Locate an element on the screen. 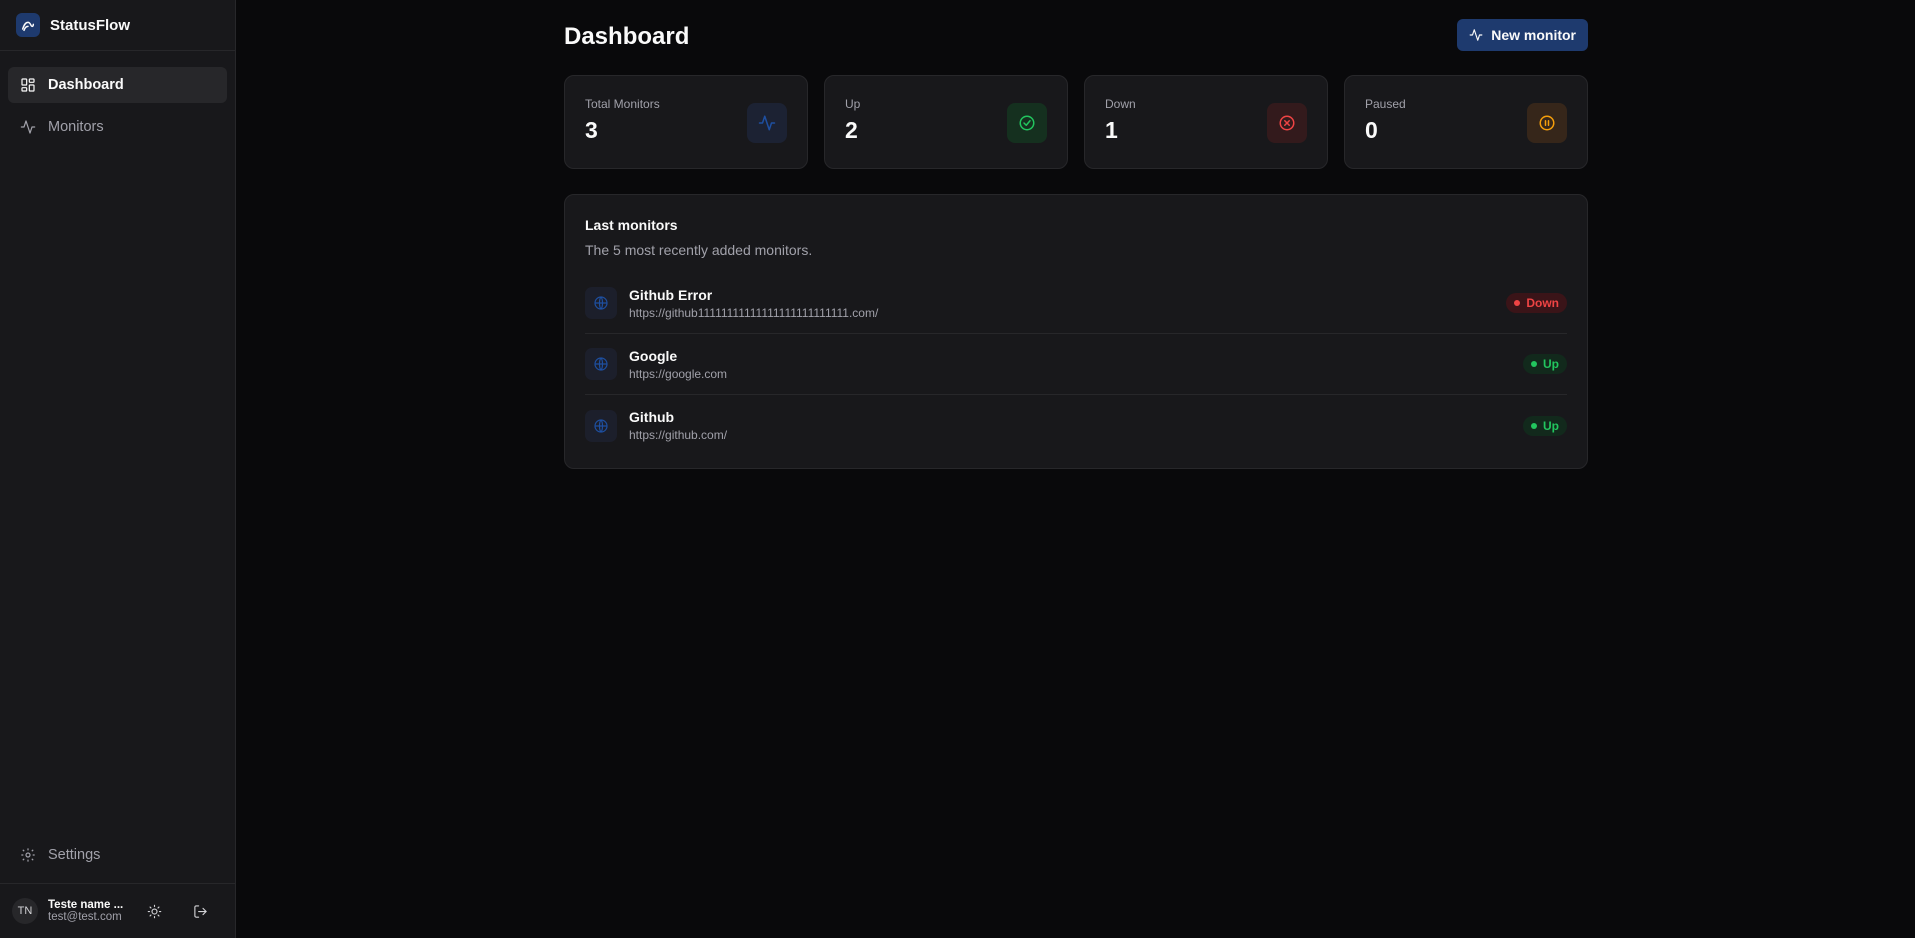  new-monitor-button: New monitor is located at coordinates (1522, 35).